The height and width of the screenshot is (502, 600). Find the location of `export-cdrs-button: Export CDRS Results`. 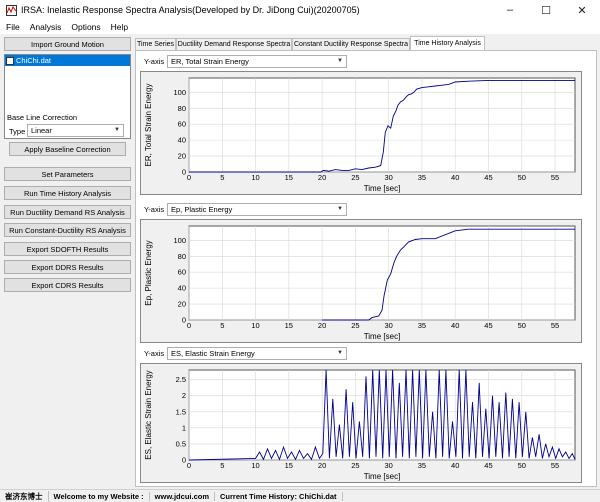

export-cdrs-button: Export CDRS Results is located at coordinates (67, 285).